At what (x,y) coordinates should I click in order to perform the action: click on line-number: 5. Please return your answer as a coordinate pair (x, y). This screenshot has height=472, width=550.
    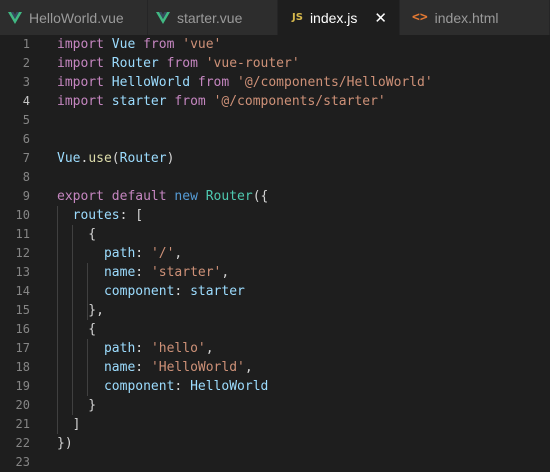
    Looking at the image, I should click on (26, 120).